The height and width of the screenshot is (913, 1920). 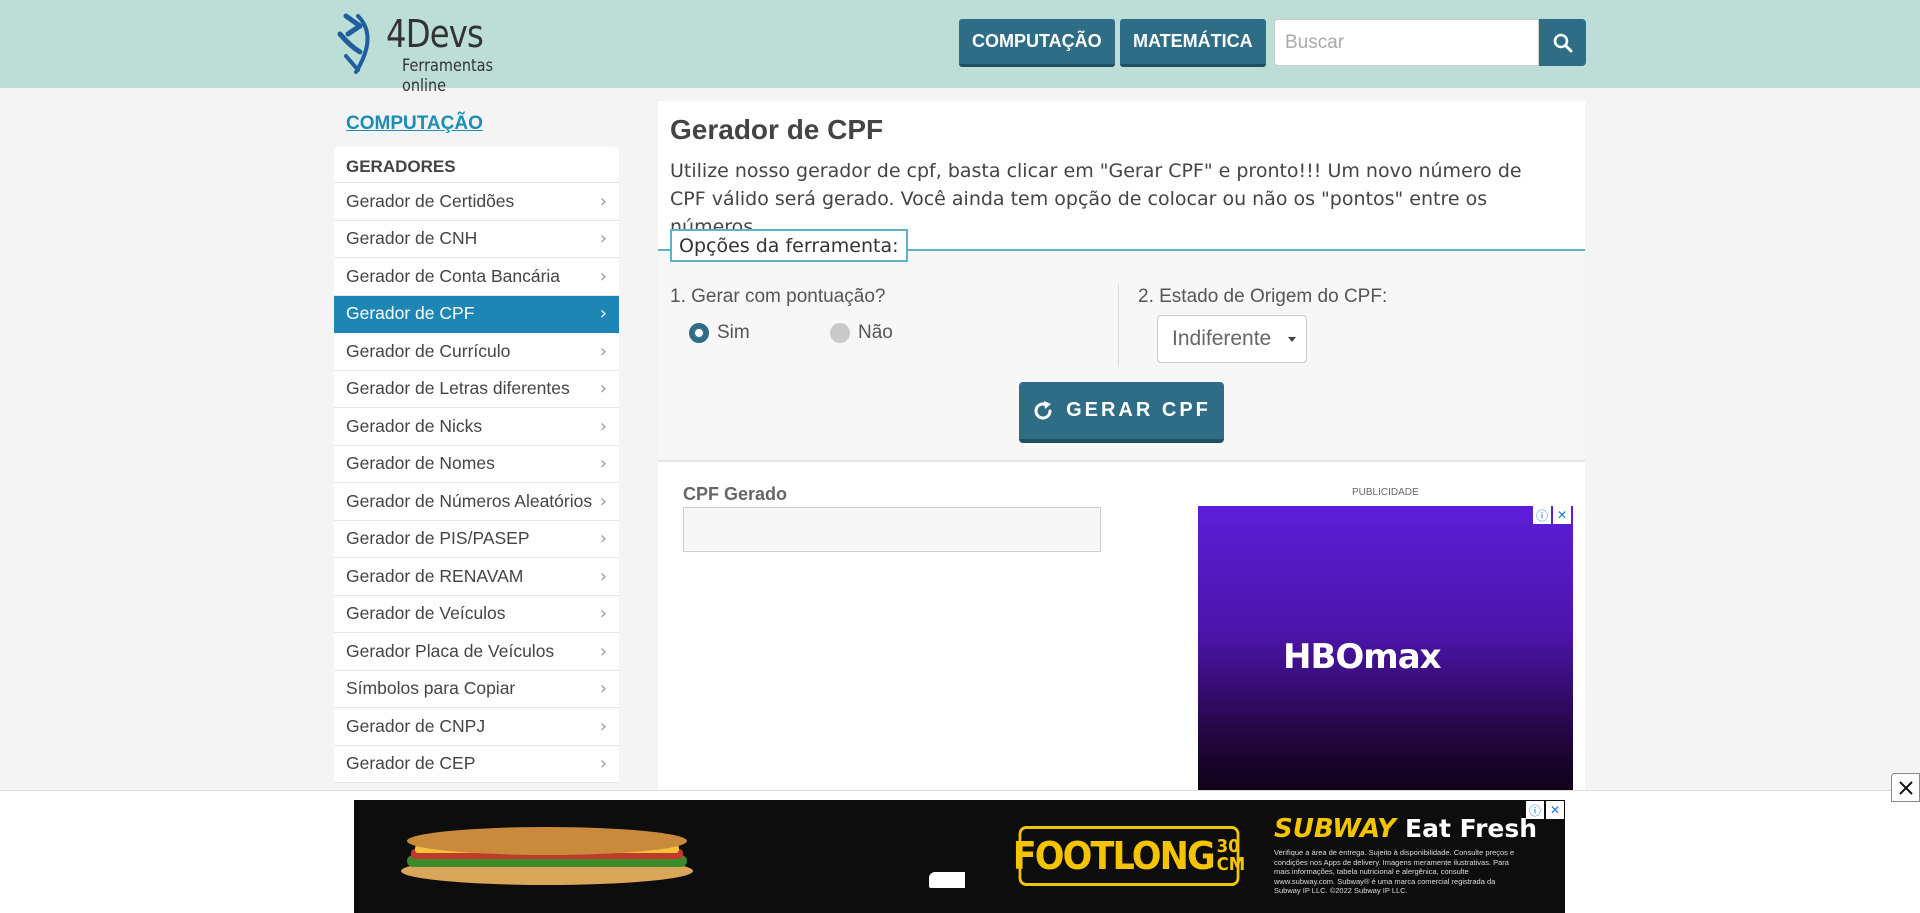 What do you see at coordinates (420, 463) in the screenshot?
I see `sidebar-item-label: Gerador de Nomes` at bounding box center [420, 463].